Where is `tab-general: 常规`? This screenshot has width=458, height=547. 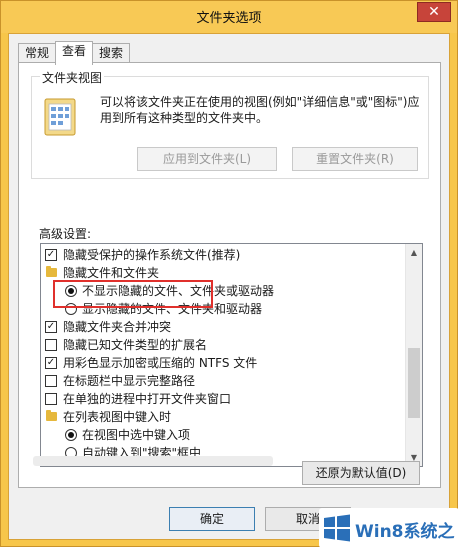 tab-general: 常规 is located at coordinates (37, 53).